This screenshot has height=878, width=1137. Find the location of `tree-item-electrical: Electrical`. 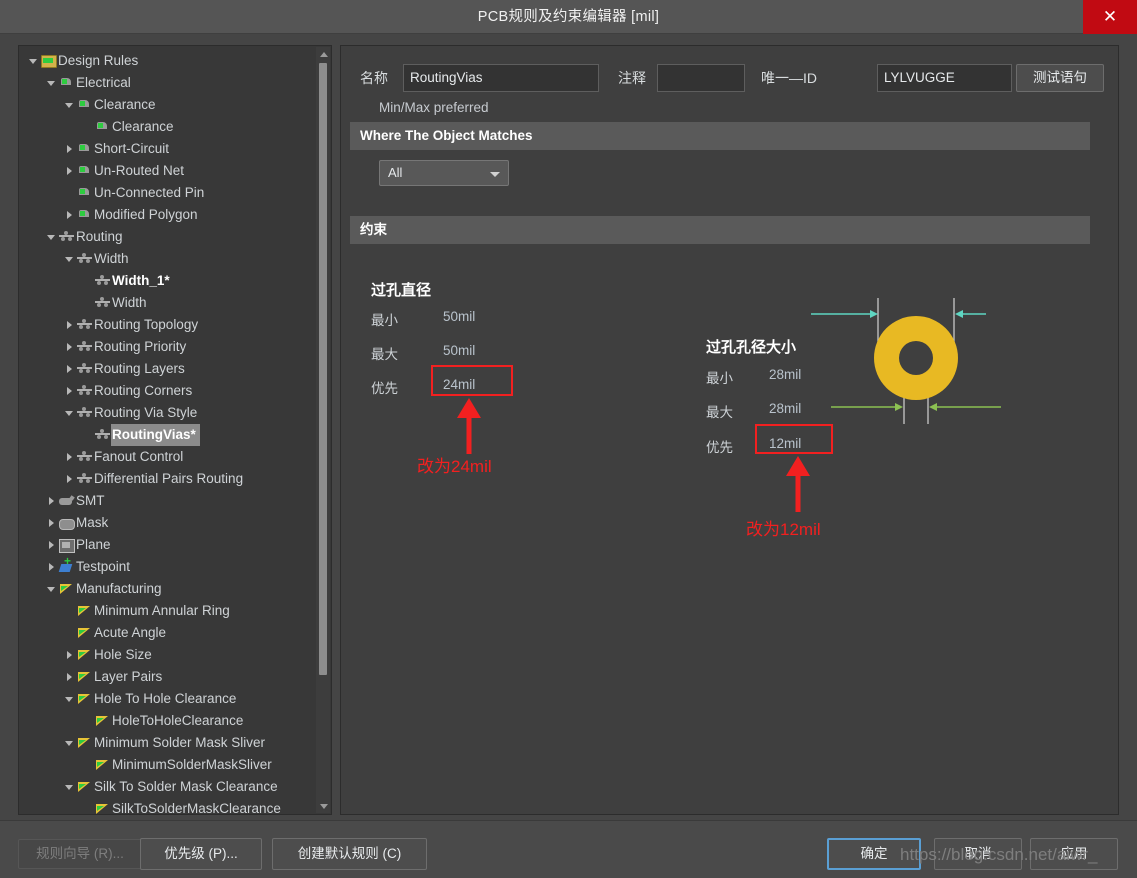

tree-item-electrical: Electrical is located at coordinates (168, 83).